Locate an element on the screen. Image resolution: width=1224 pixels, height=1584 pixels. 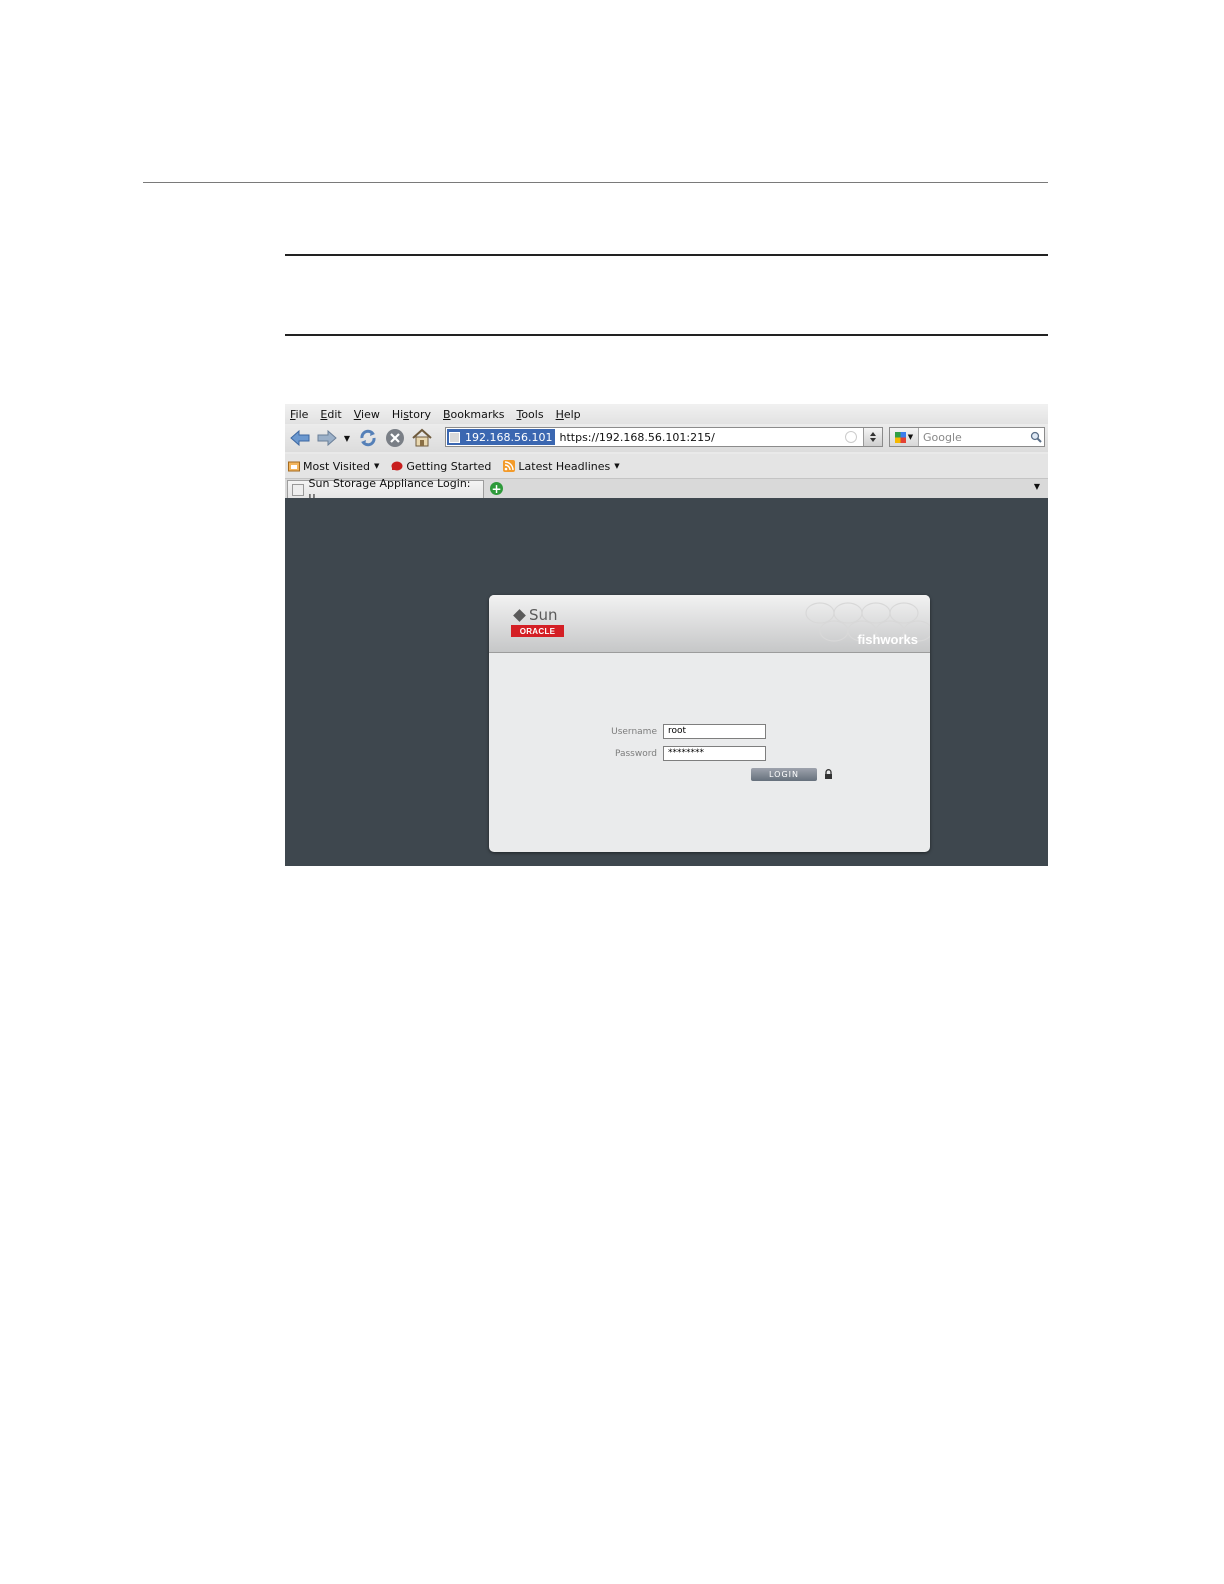
new-tab-plus-icon: + is located at coordinates (496, 488).